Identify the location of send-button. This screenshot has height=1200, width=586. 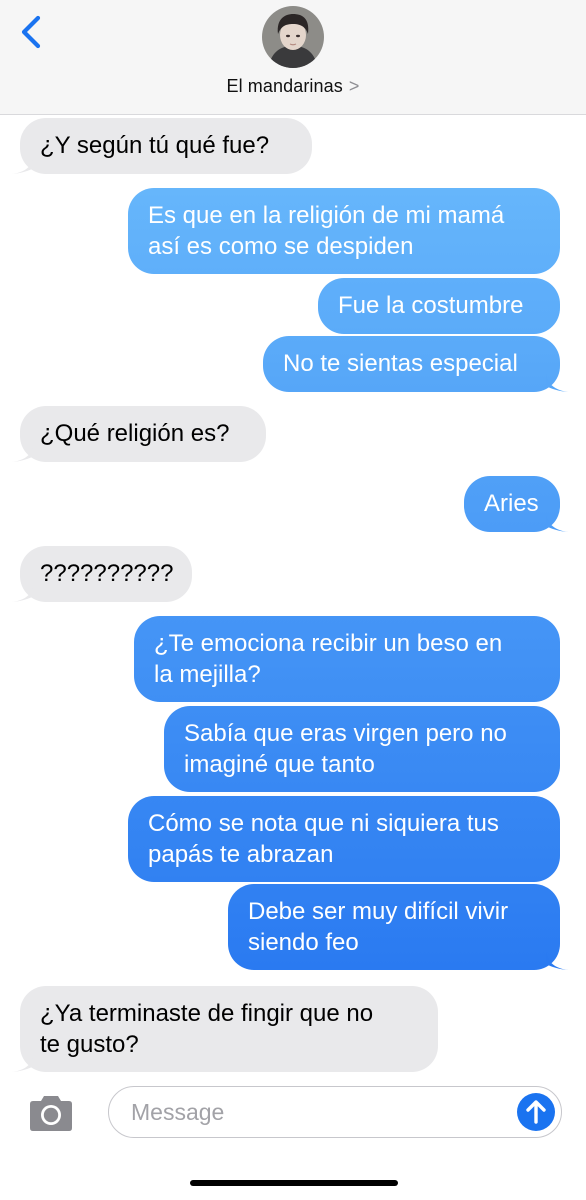
(536, 1112).